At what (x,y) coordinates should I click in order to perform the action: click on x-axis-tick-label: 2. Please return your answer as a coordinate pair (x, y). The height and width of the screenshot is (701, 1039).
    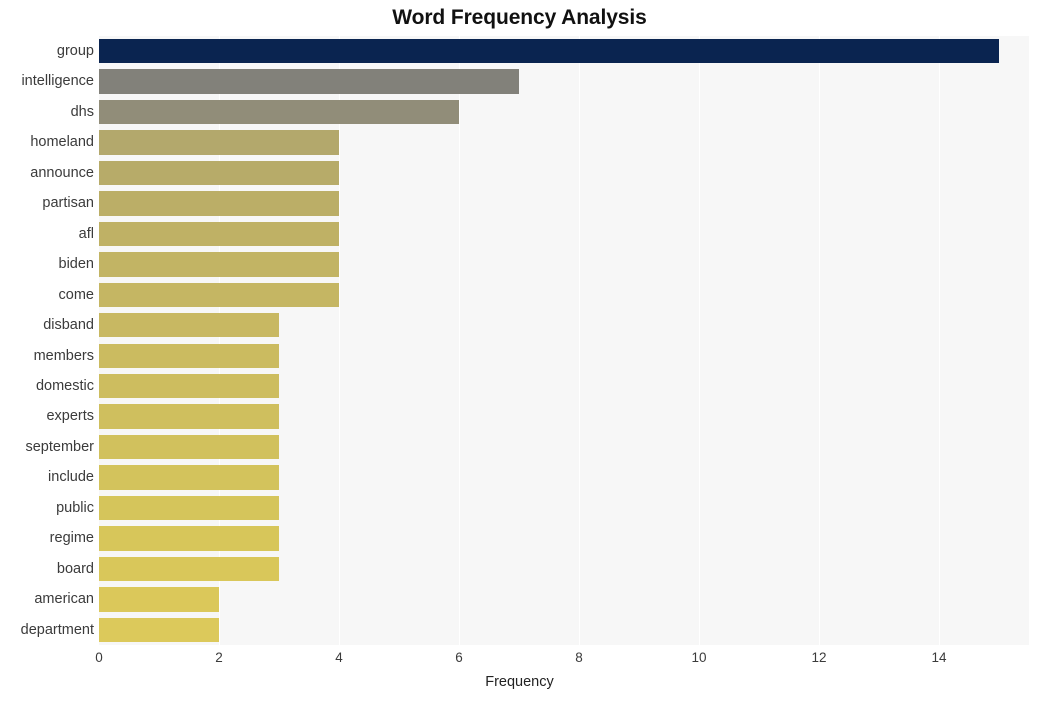
    Looking at the image, I should click on (219, 657).